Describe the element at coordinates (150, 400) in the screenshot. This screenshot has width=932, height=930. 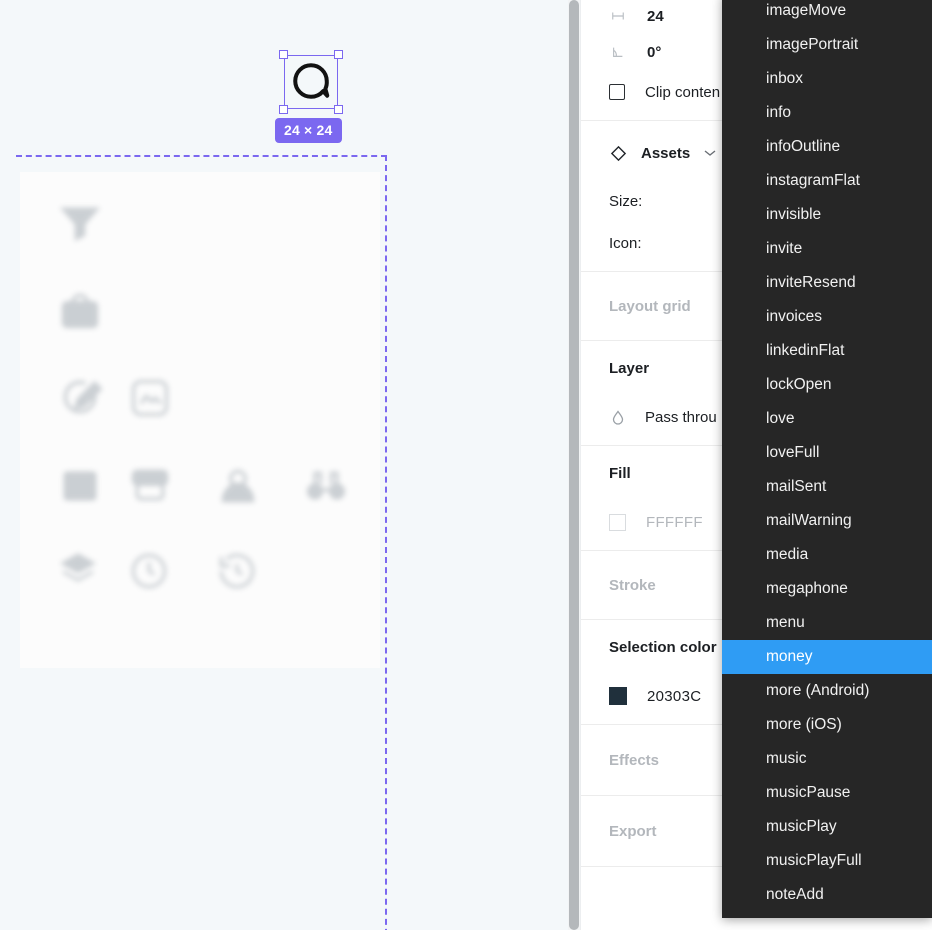
I see `note-image-icon` at that location.